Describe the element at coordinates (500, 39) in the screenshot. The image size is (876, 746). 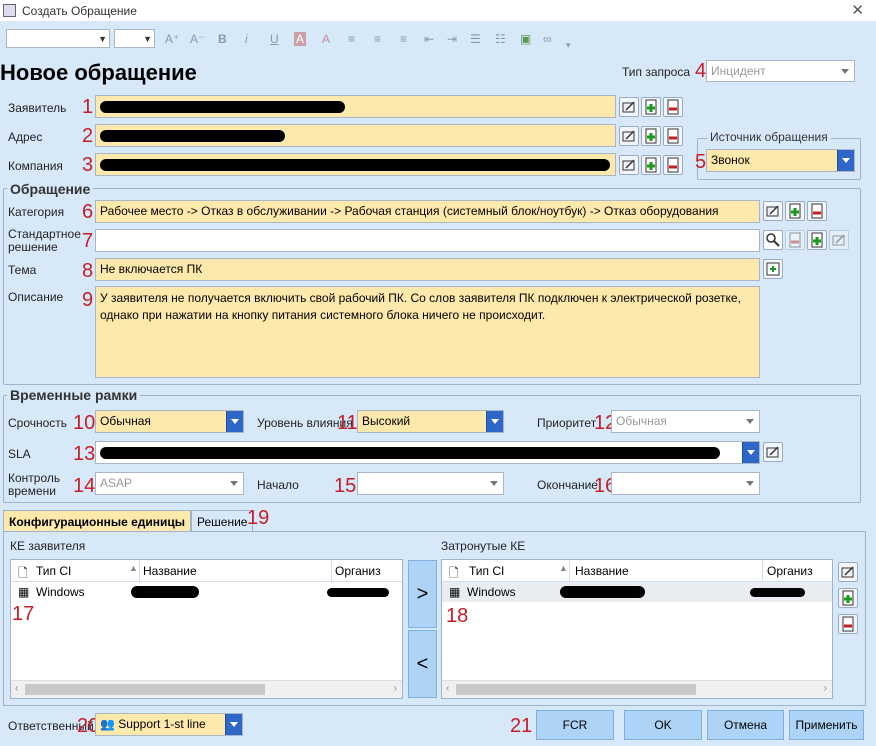
I see `numbered-list-icon: ☷` at that location.